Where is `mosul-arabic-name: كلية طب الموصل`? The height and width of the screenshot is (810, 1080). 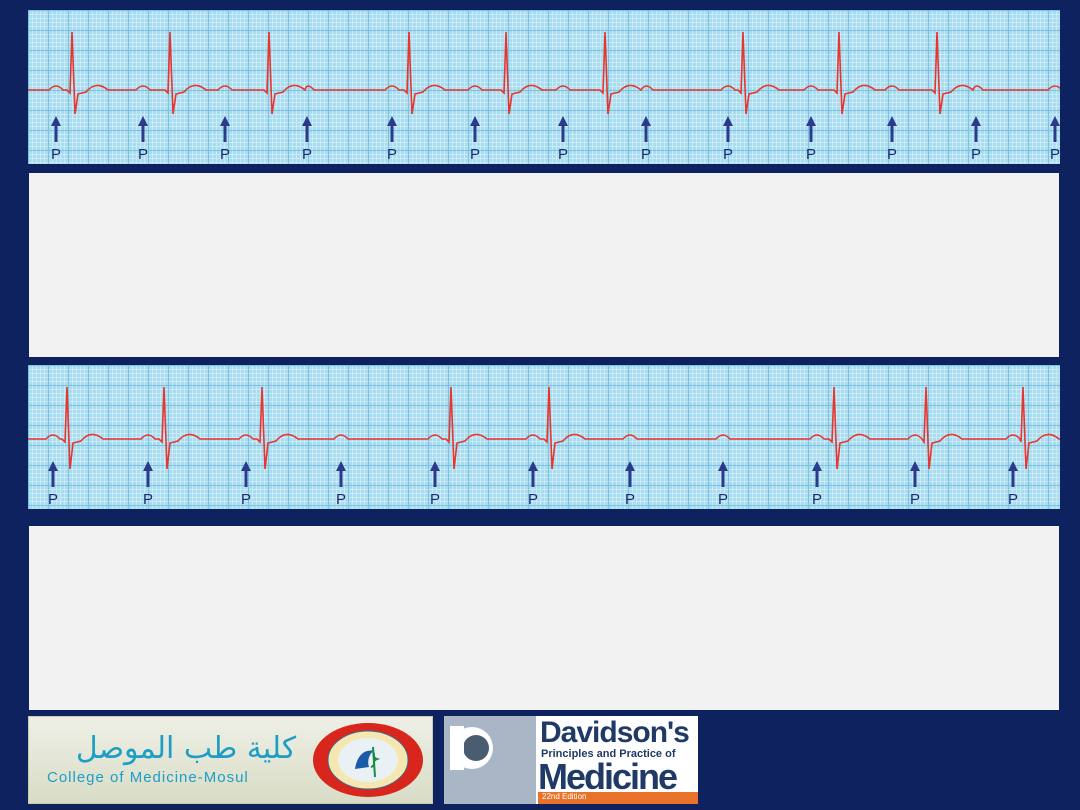 mosul-arabic-name: كلية طب الموصل is located at coordinates (186, 748).